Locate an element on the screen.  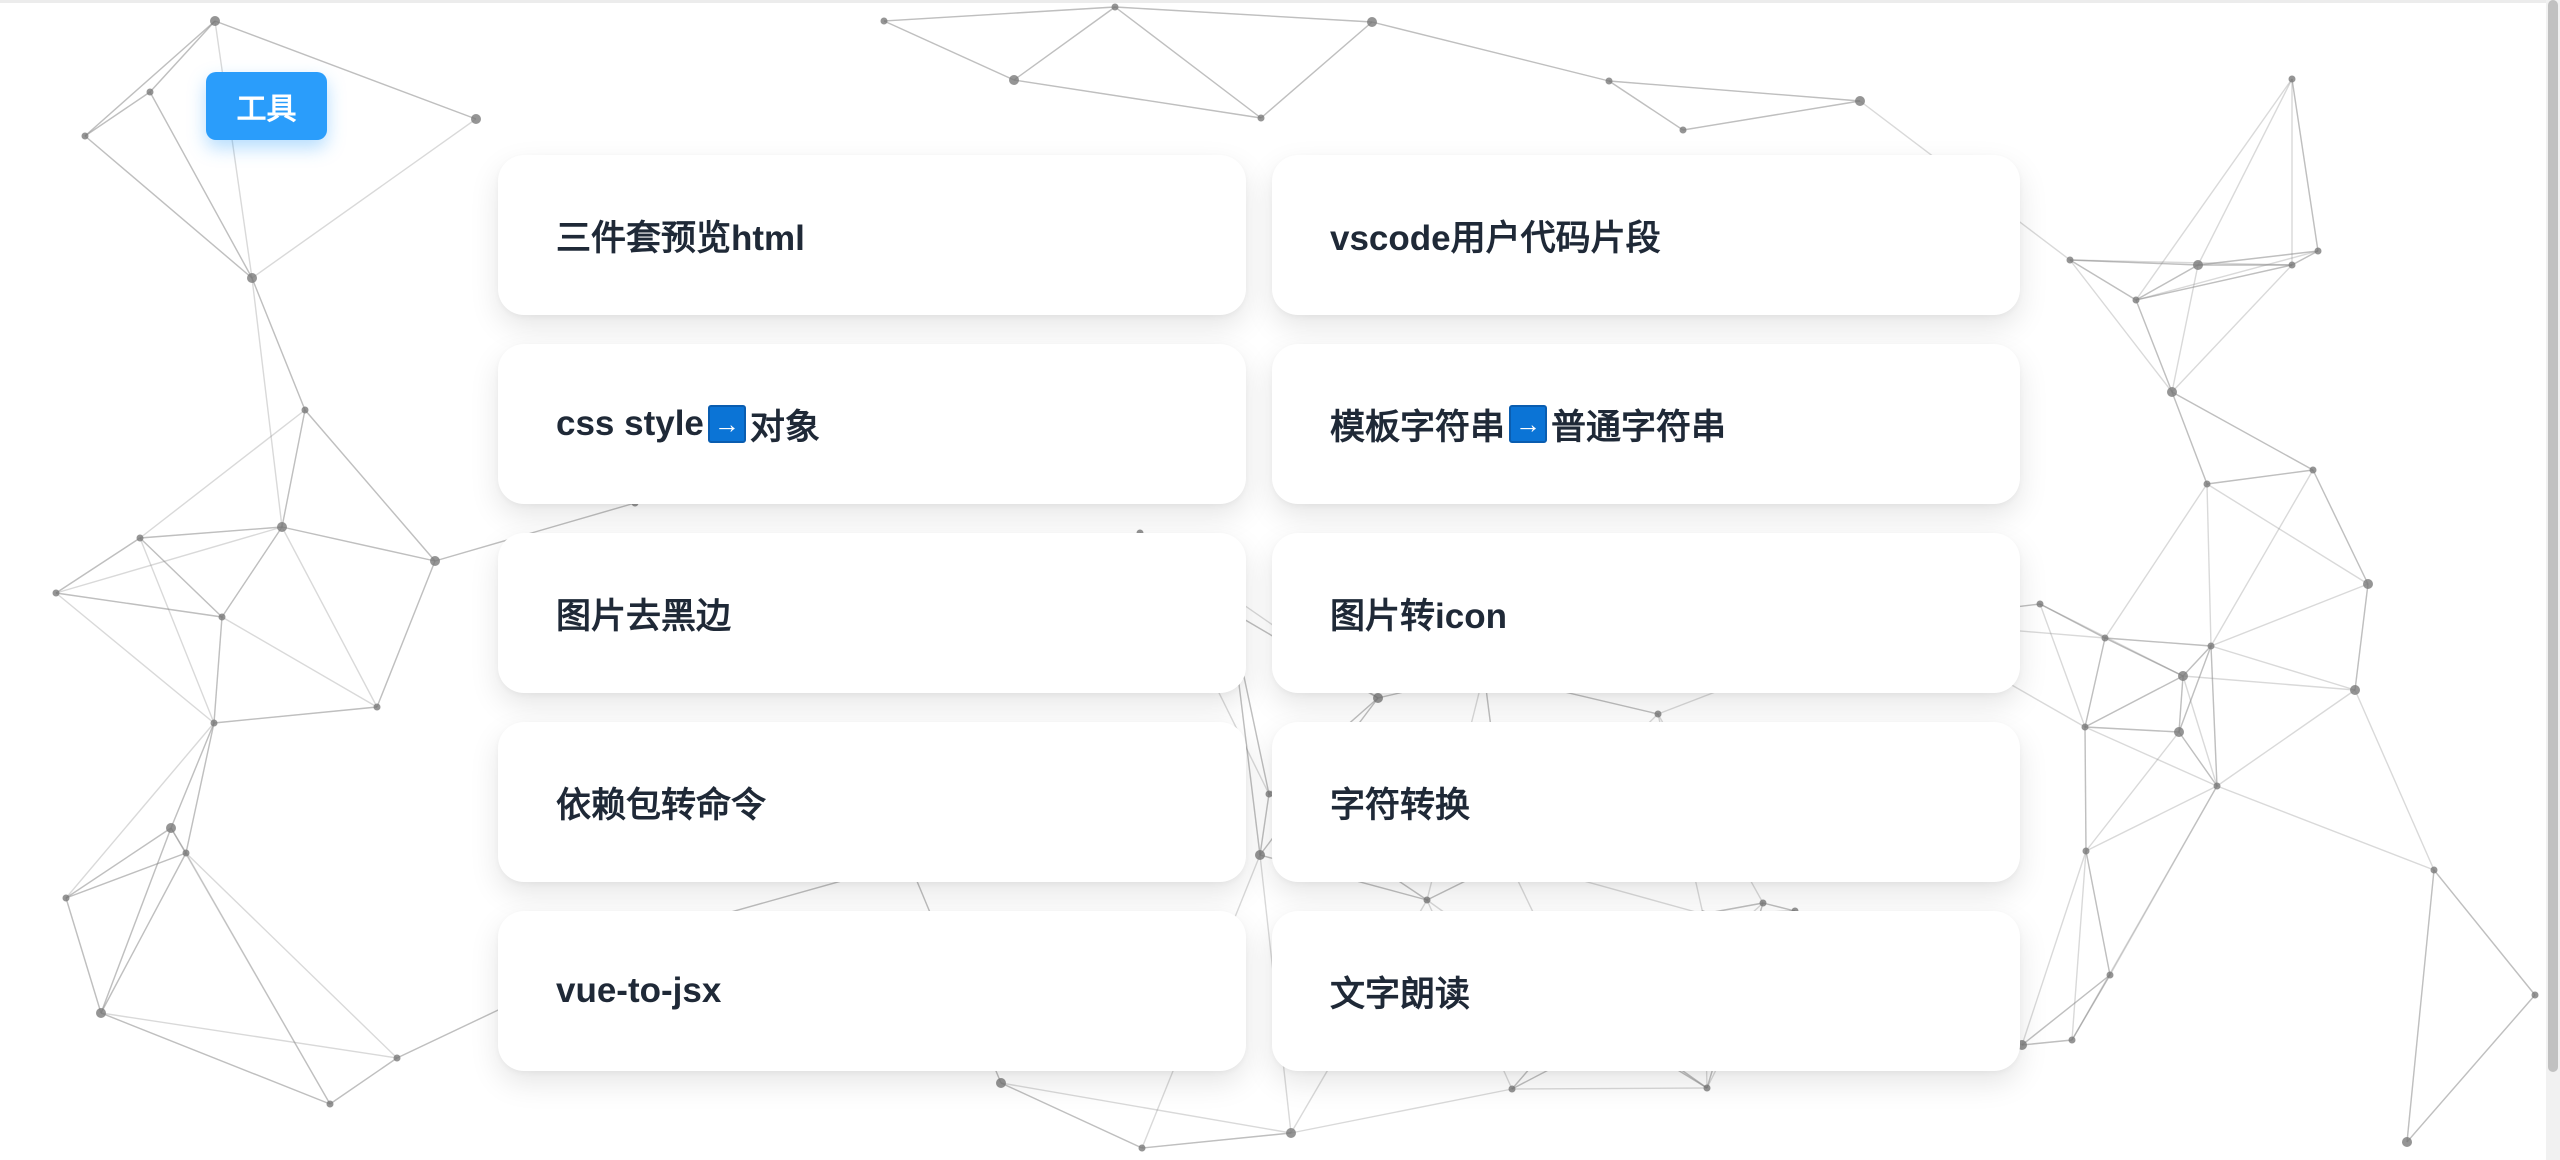
tool-label-text: 图片转icon is located at coordinates (1418, 616).